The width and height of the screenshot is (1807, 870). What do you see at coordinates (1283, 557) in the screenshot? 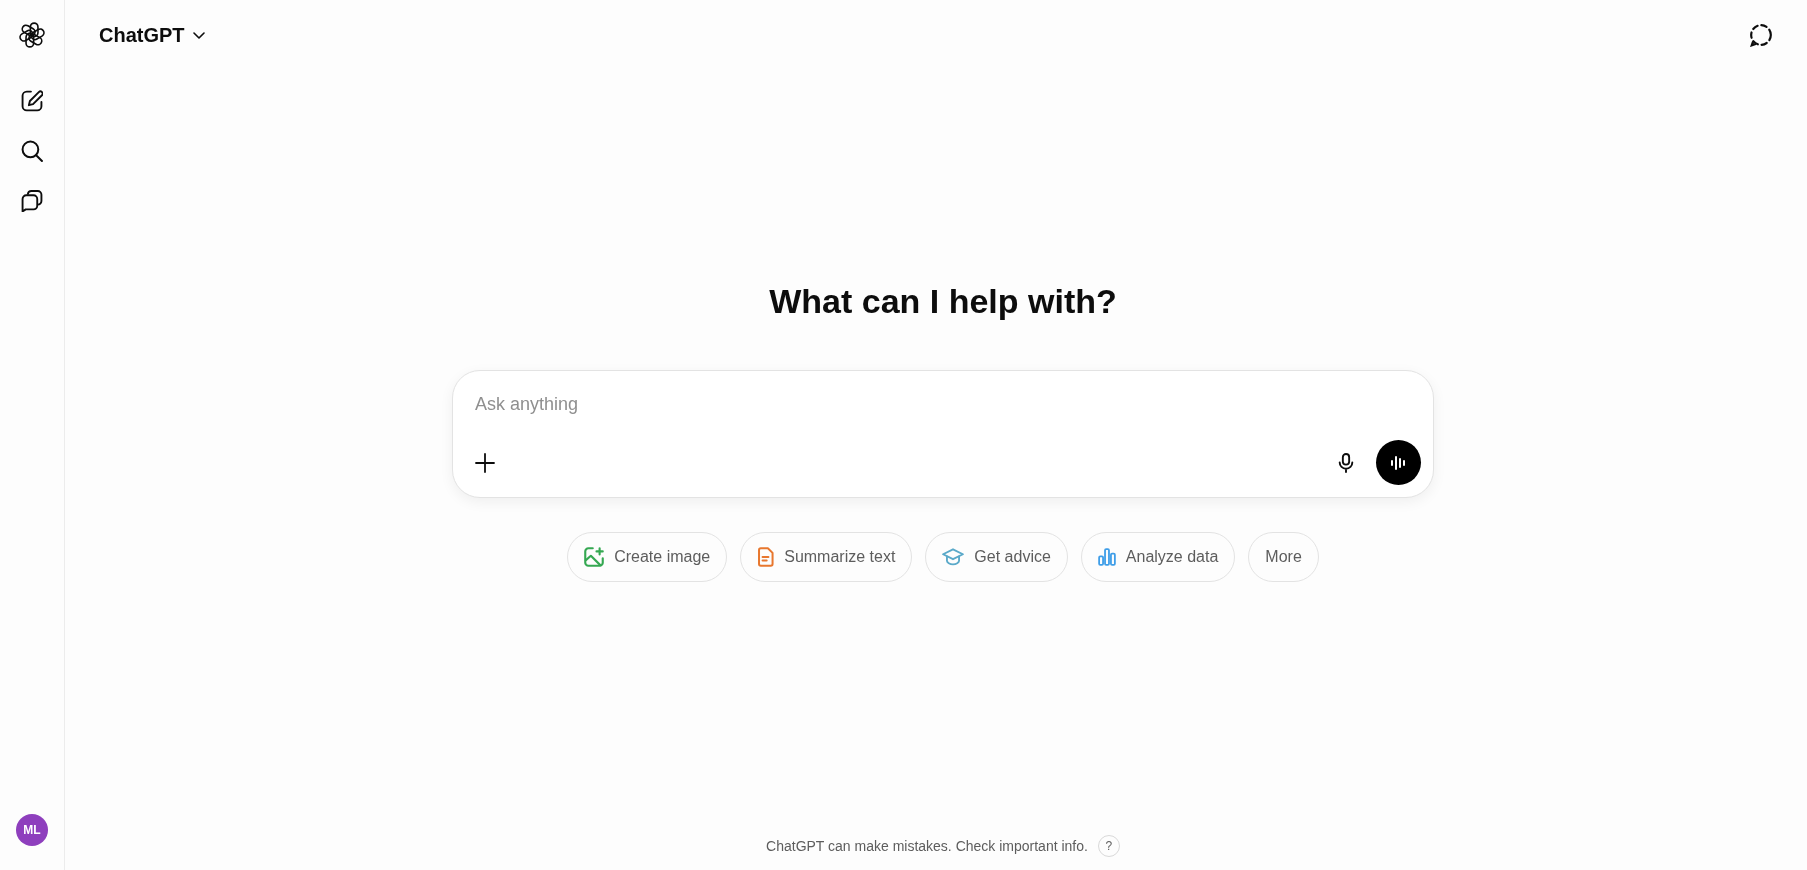
I see `suggestion-chip: More` at bounding box center [1283, 557].